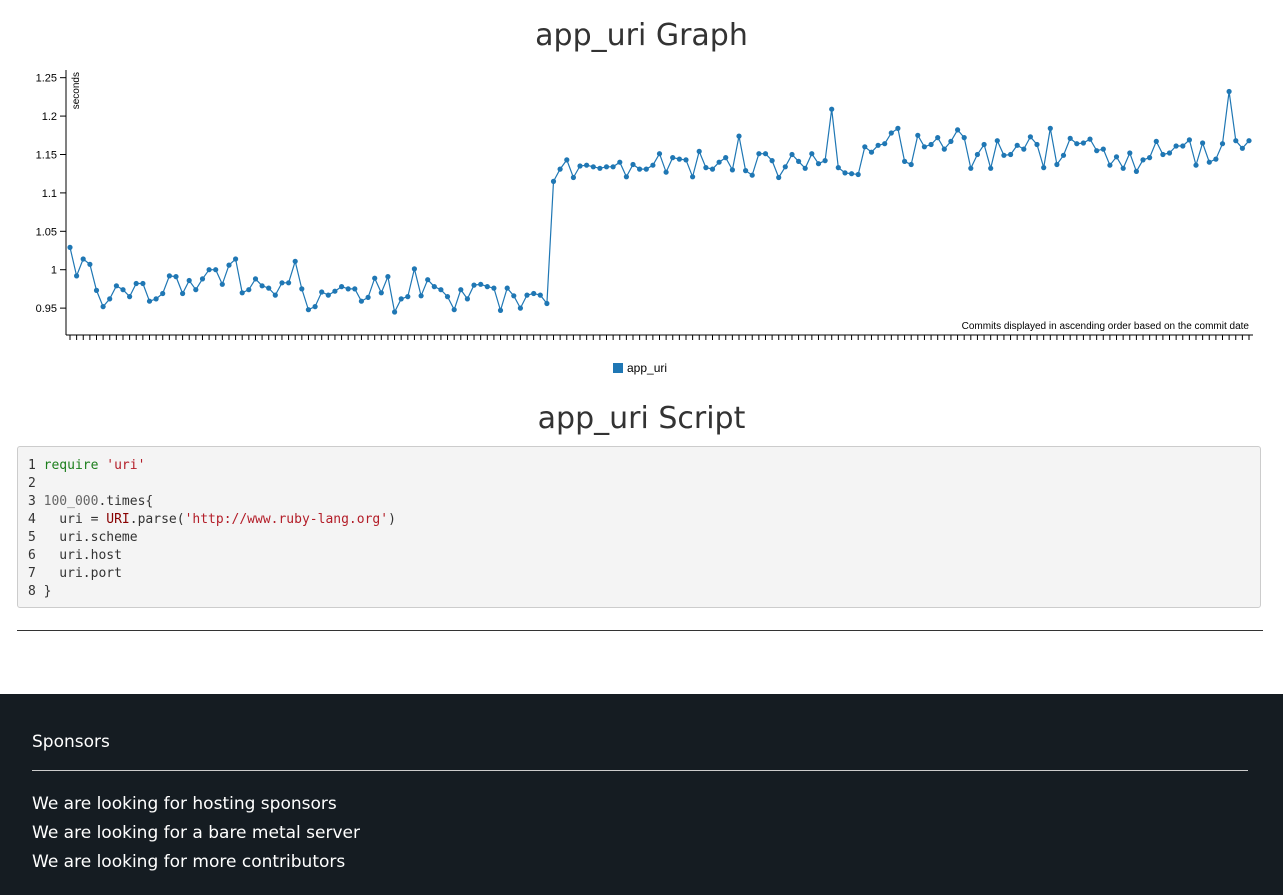 The image size is (1283, 895). I want to click on script-title: app_uri Script, so click(641, 418).